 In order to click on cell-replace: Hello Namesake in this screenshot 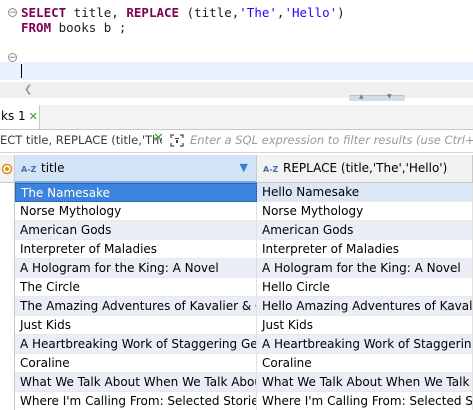, I will do `click(365, 192)`.